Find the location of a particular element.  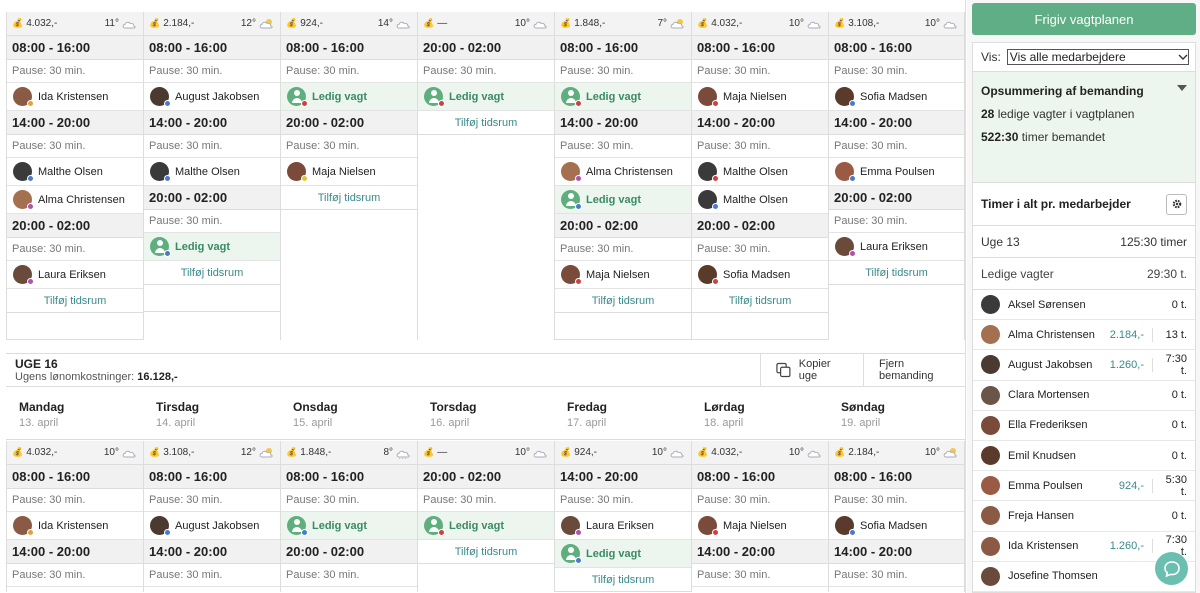

assigned-employee: Emma Poulsen is located at coordinates (896, 172).